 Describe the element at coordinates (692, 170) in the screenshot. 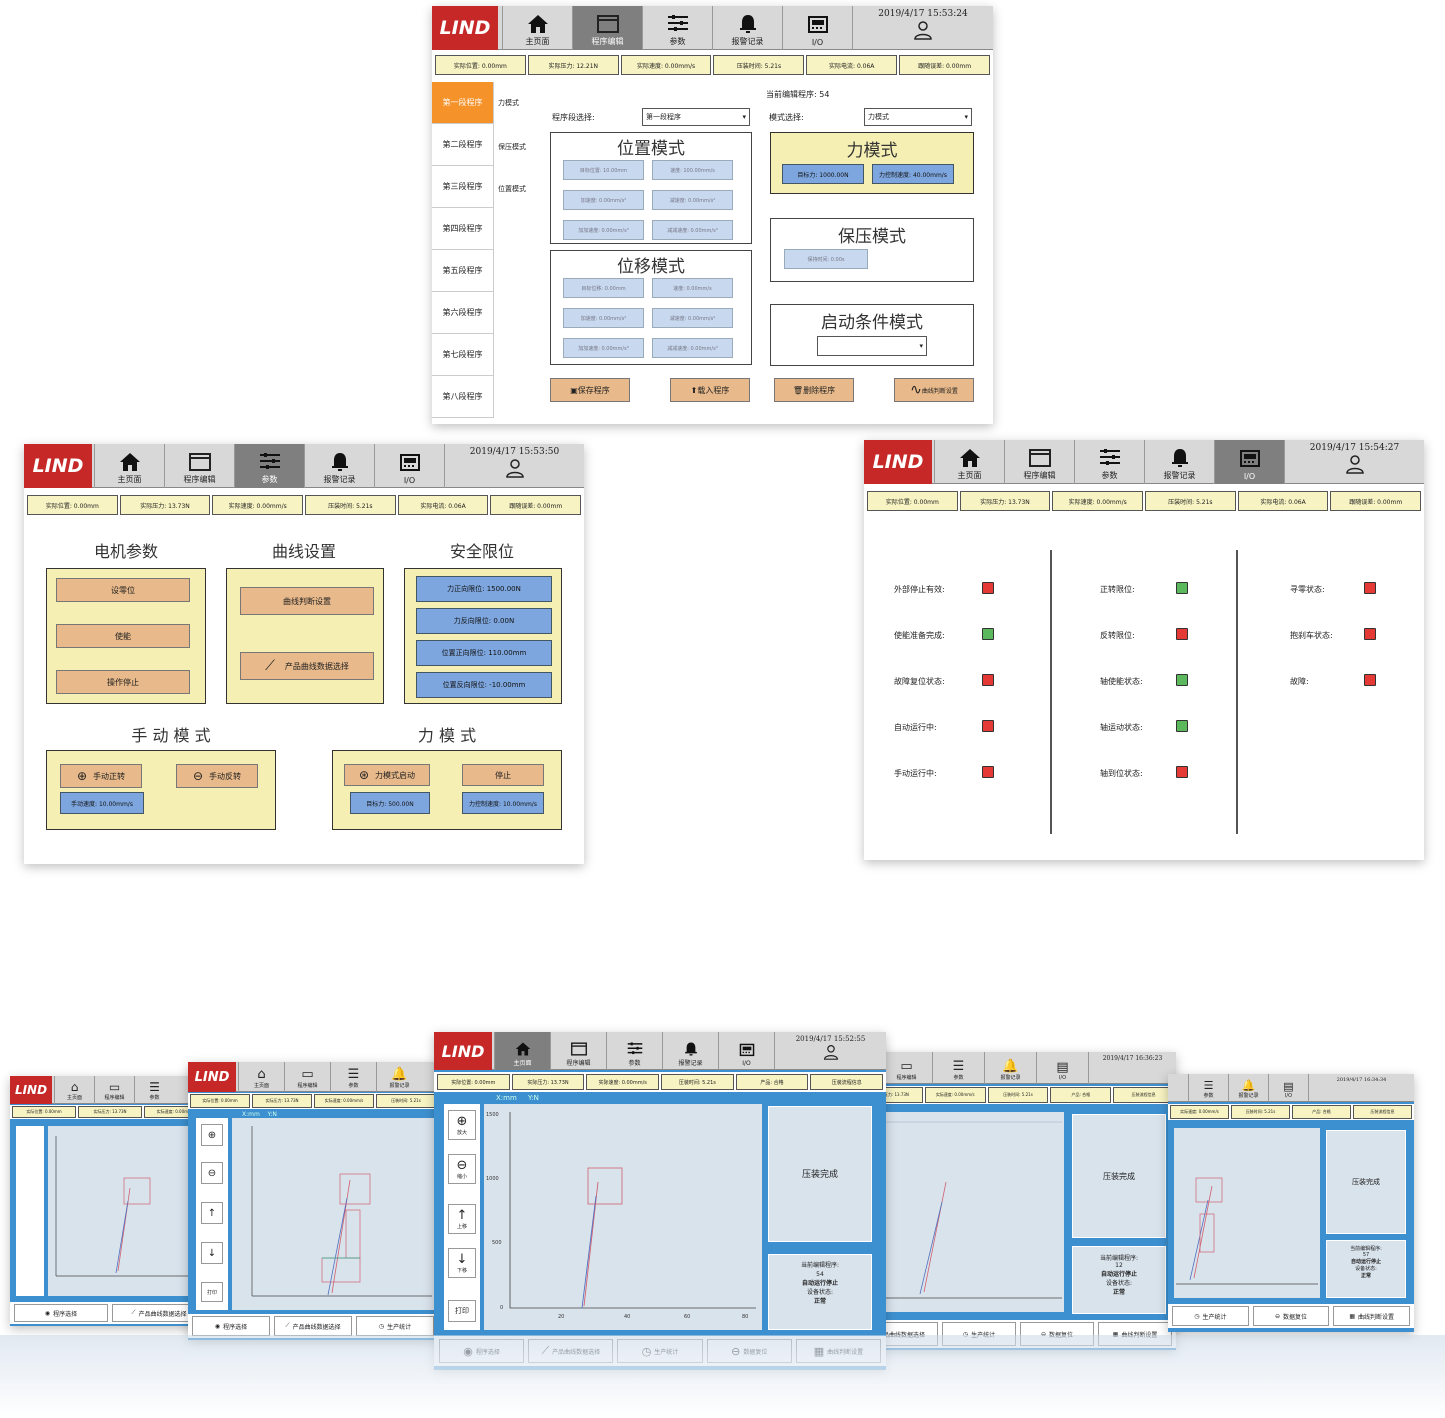

I see `position-field: 速度: 100.00mm/s` at that location.